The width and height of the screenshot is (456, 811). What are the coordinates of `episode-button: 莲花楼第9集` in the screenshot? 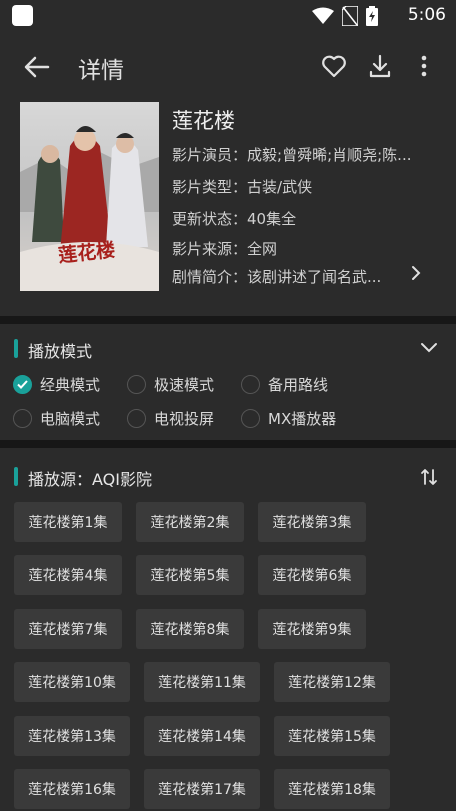 It's located at (312, 629).